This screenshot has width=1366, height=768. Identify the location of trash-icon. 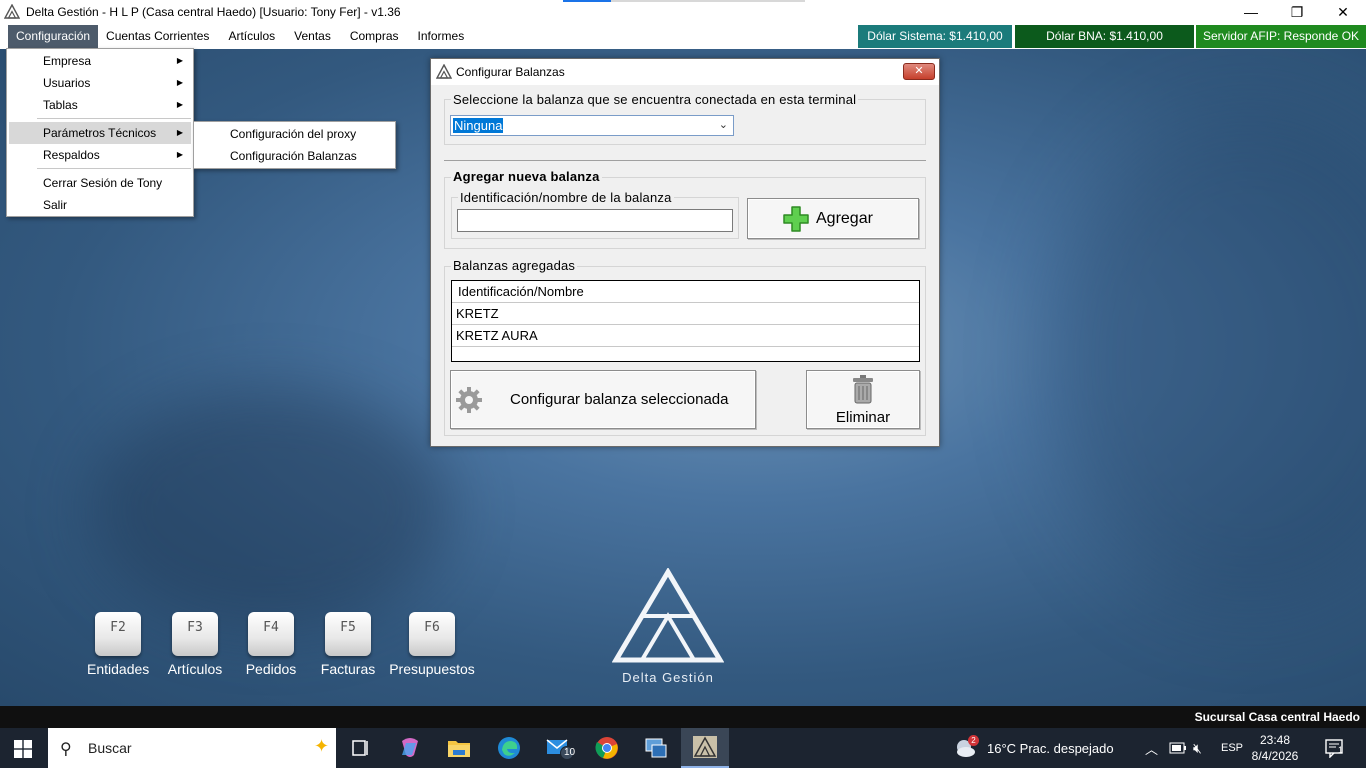
(863, 389).